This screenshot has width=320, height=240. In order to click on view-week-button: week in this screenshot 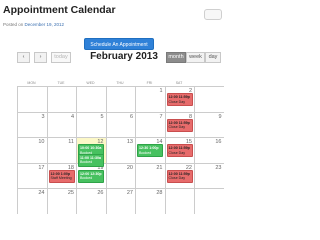, I will do `click(195, 57)`.